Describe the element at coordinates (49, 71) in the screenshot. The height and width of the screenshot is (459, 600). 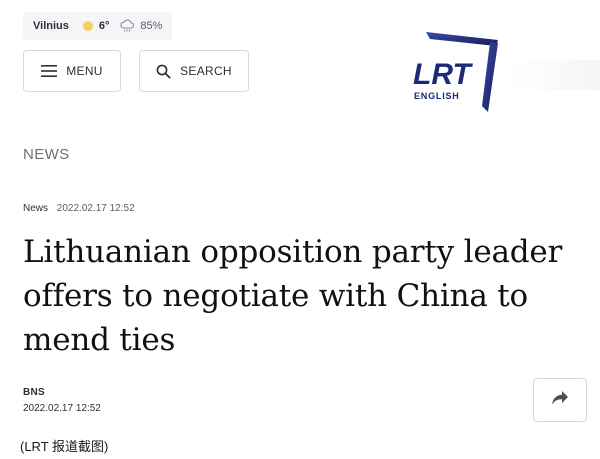
I see `hamburger-icon` at that location.